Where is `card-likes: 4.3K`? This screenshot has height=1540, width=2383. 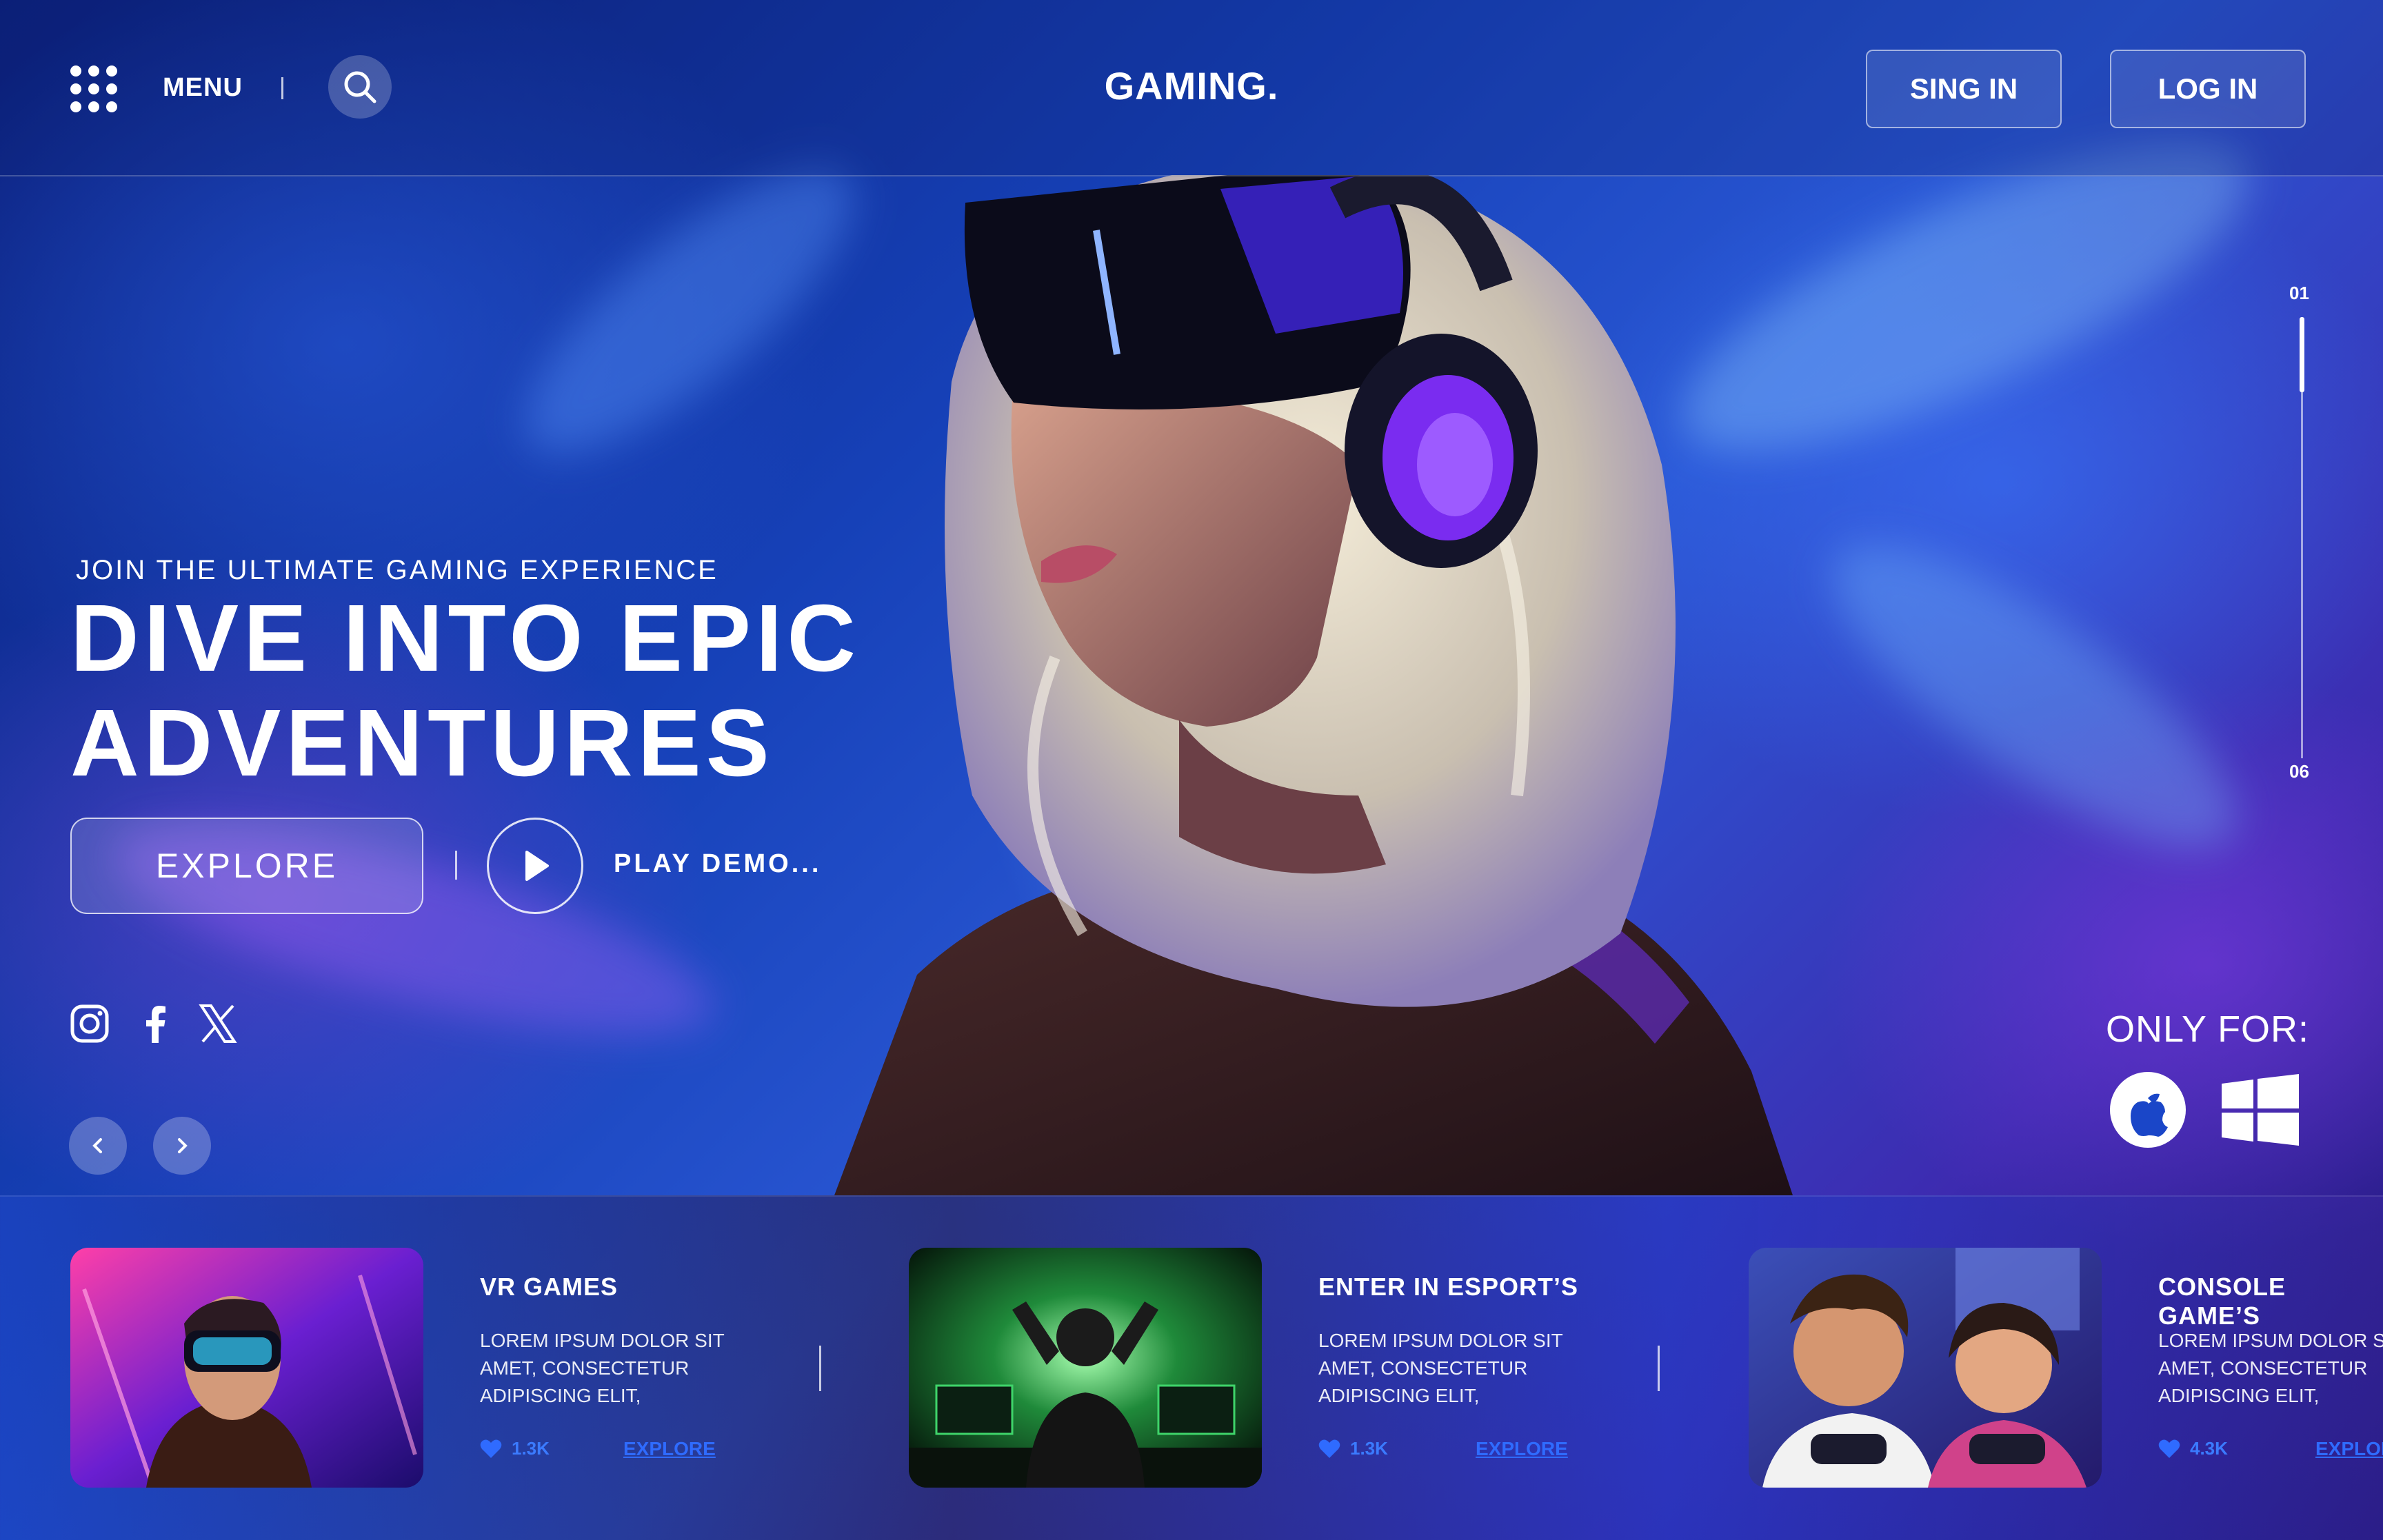 card-likes: 4.3K is located at coordinates (2193, 1449).